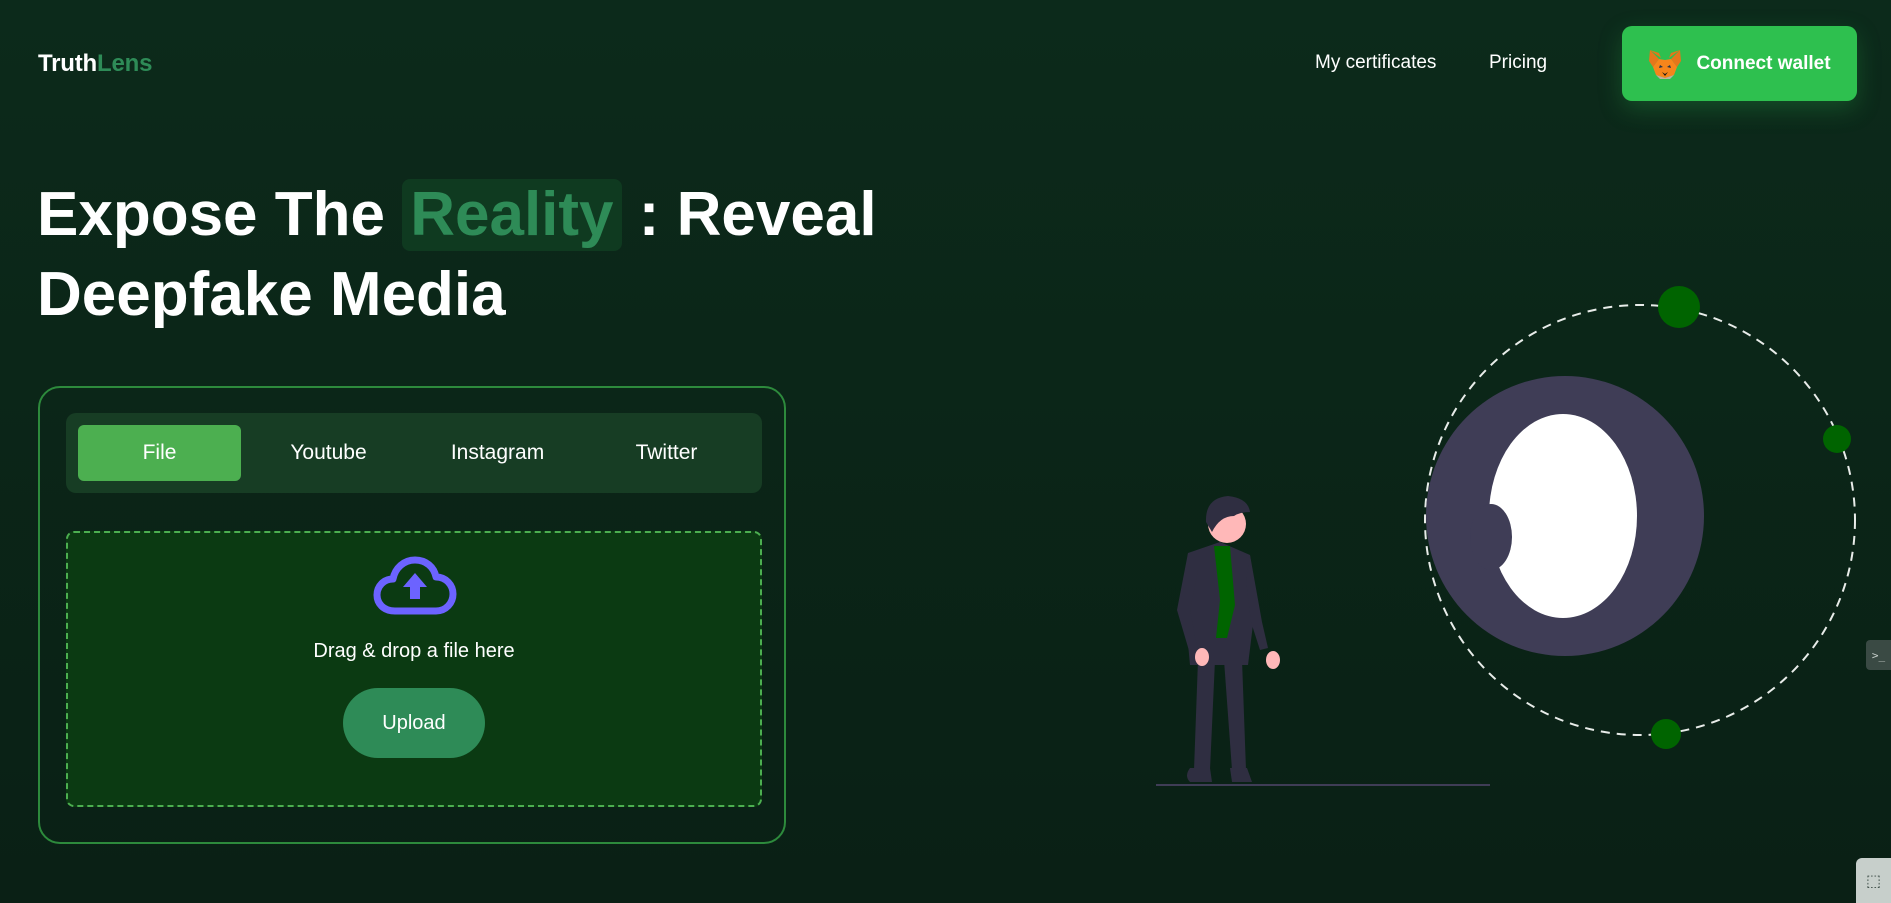 The width and height of the screenshot is (1891, 903). Describe the element at coordinates (1491, 537) in the screenshot. I see `eye-pupil` at that location.